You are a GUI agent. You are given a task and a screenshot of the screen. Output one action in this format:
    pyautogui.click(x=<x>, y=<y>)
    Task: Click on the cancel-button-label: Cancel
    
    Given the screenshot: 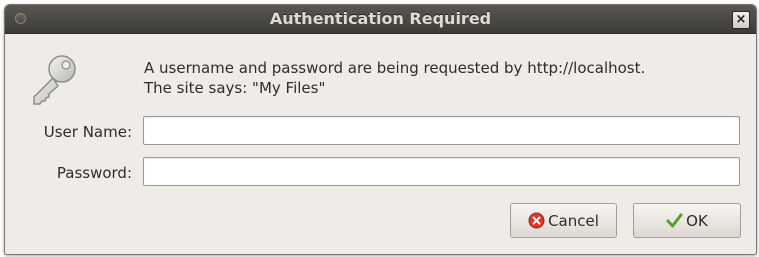 What is the action you would take?
    pyautogui.click(x=573, y=220)
    